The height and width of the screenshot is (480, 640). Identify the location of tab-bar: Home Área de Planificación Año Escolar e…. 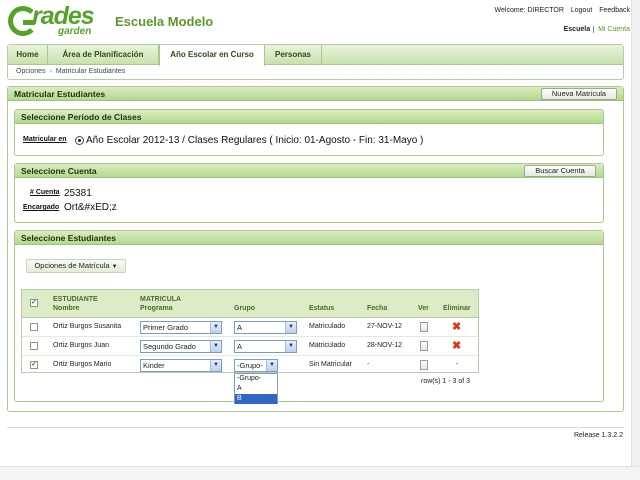
(315, 55).